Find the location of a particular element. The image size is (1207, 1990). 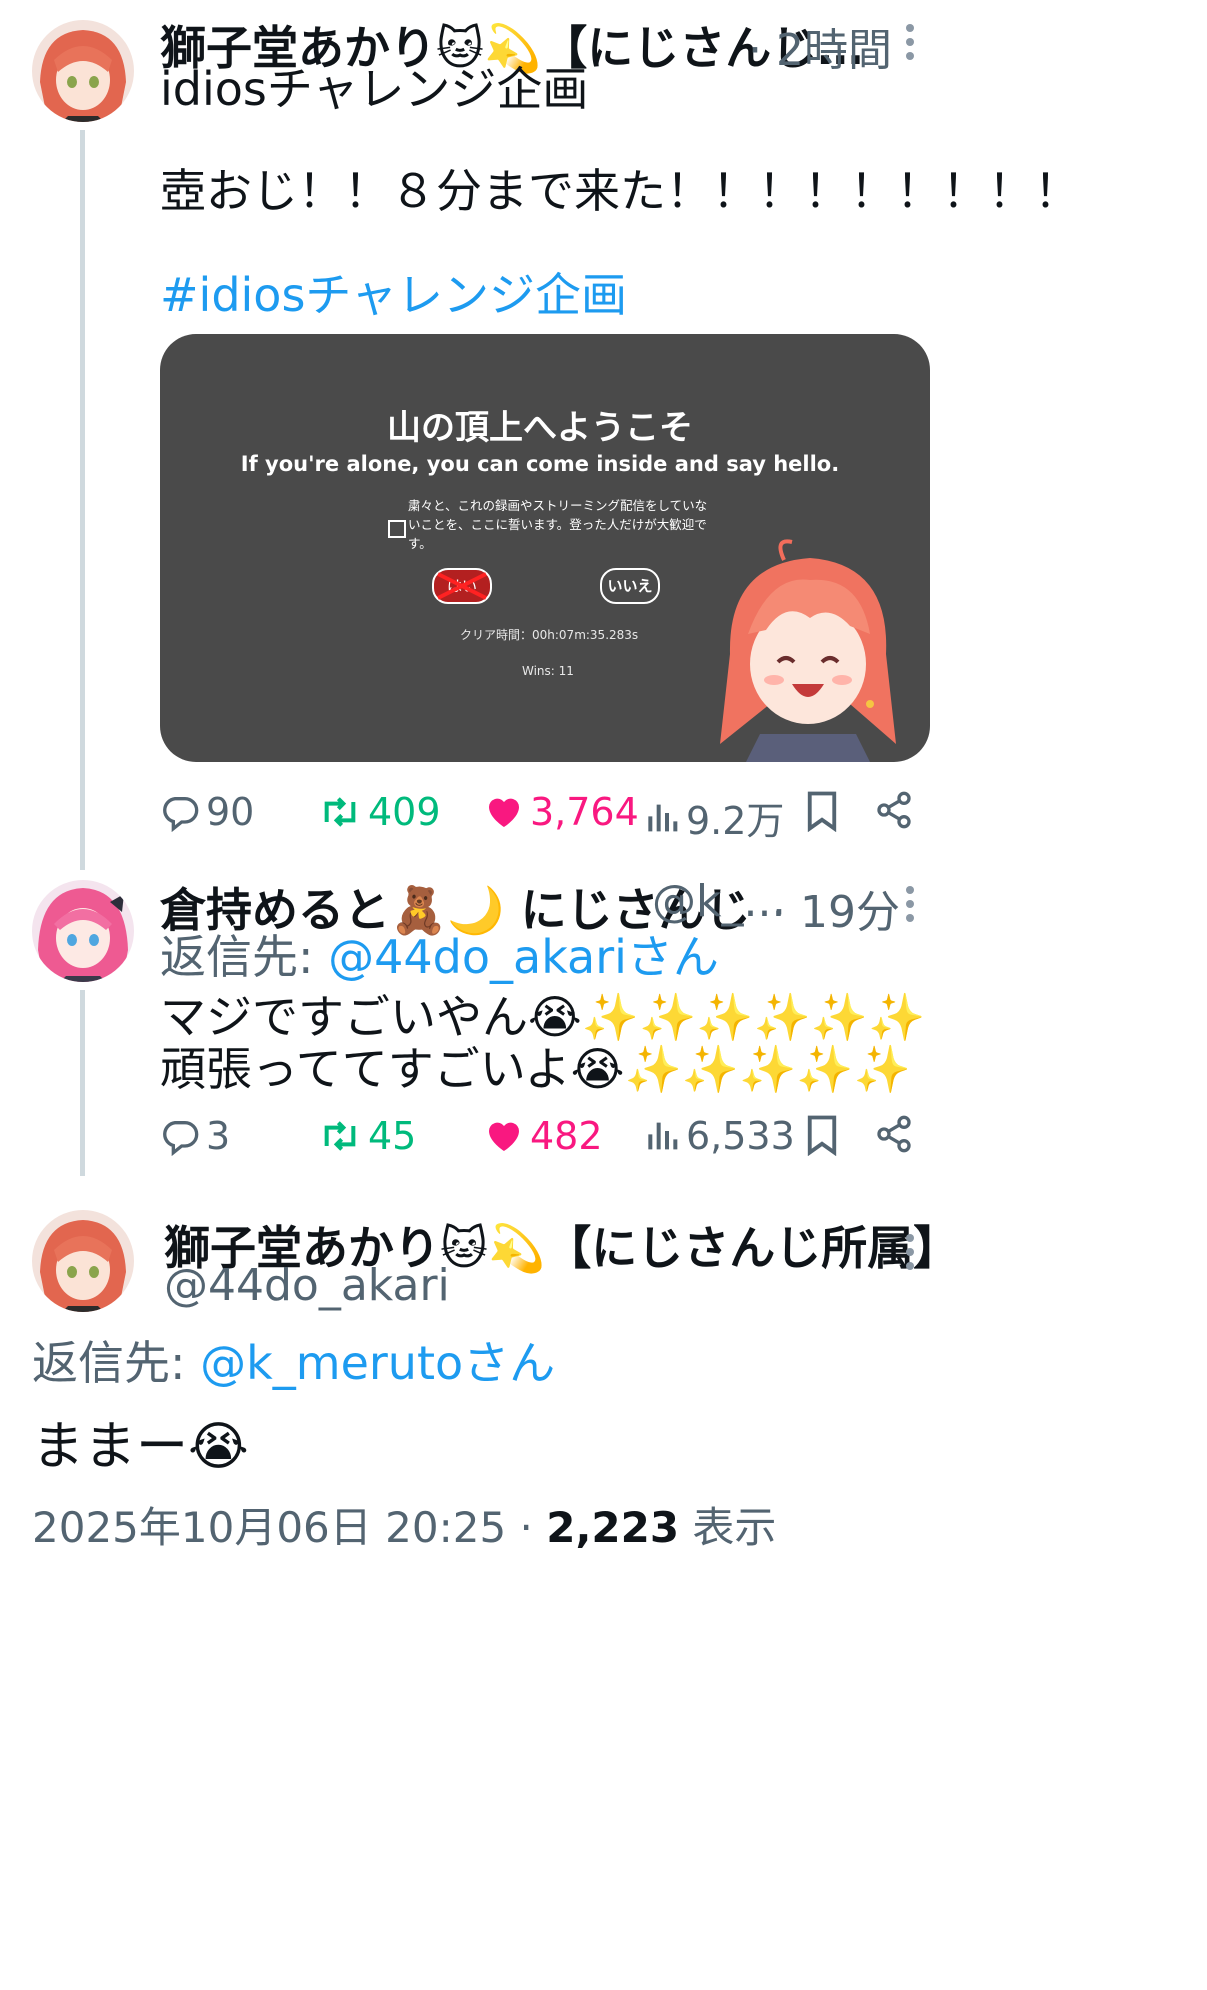

tweet3-meta-row: 2025年10月06日 20:25 · 2,223 表示 is located at coordinates (404, 1524).